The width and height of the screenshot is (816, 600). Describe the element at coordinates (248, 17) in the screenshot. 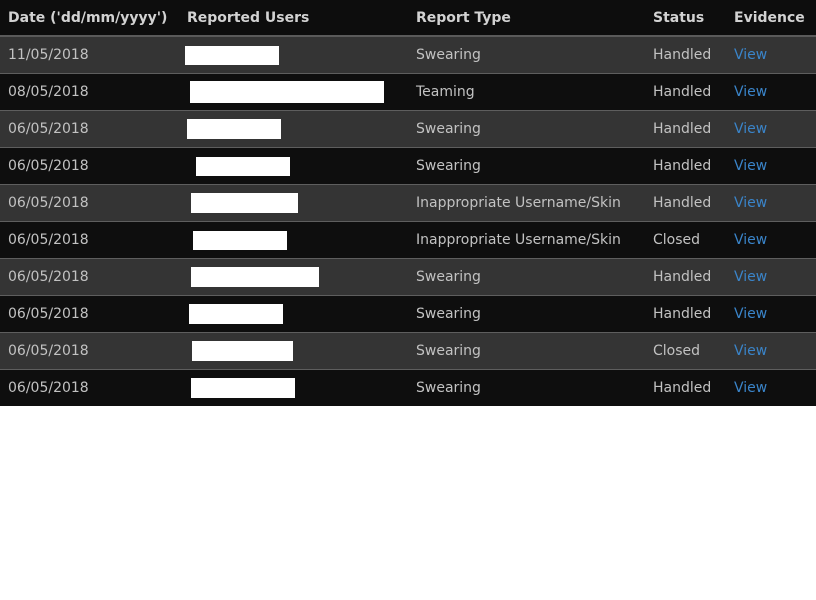

I see `header-reported-users-label: Reported Users` at that location.